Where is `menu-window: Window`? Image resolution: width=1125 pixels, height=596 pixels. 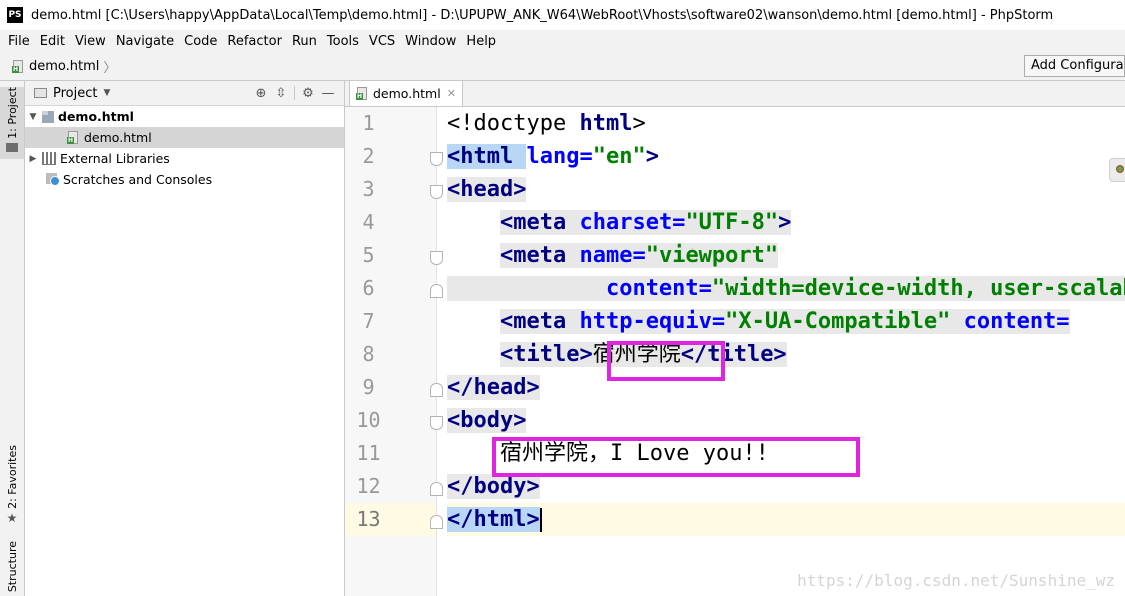
menu-window: Window is located at coordinates (430, 41).